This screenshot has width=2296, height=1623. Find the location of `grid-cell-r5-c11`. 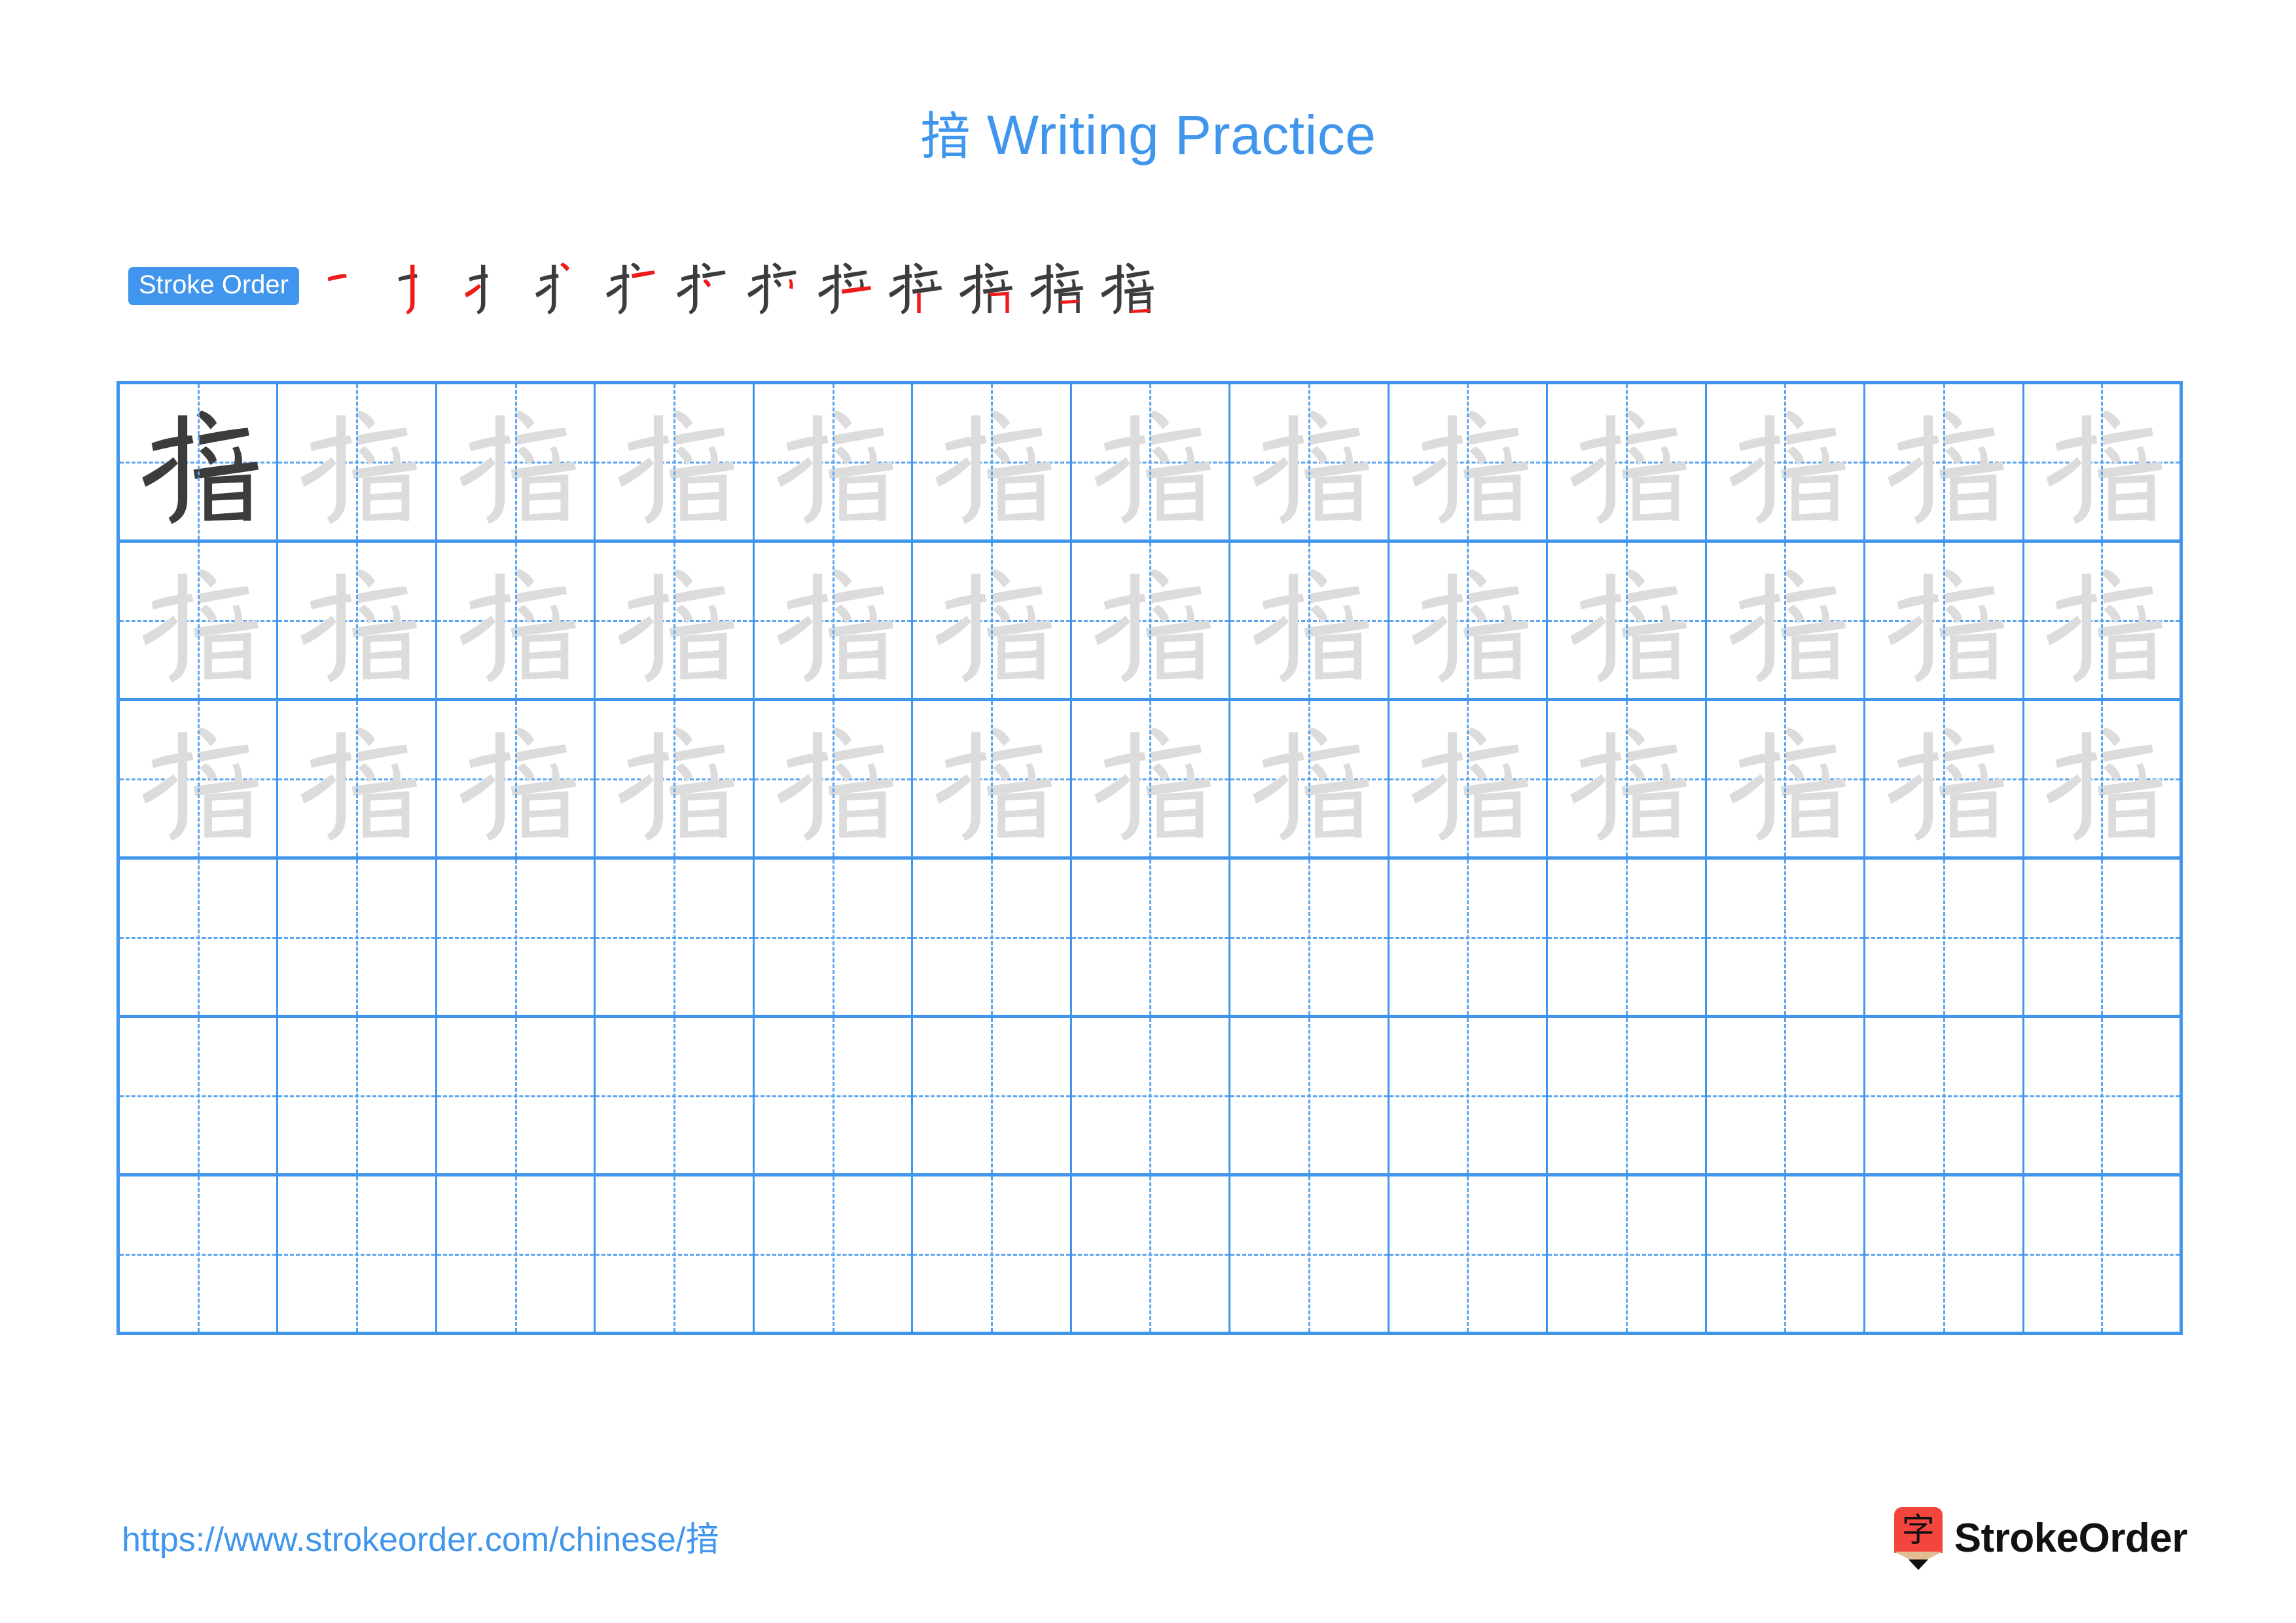

grid-cell-r5-c11 is located at coordinates (1786, 1097).